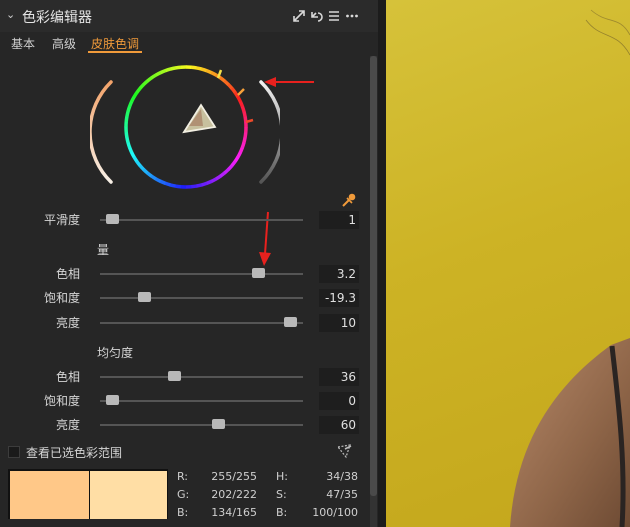  What do you see at coordinates (67, 274) in the screenshot?
I see `amount-hue-label: 色相` at bounding box center [67, 274].